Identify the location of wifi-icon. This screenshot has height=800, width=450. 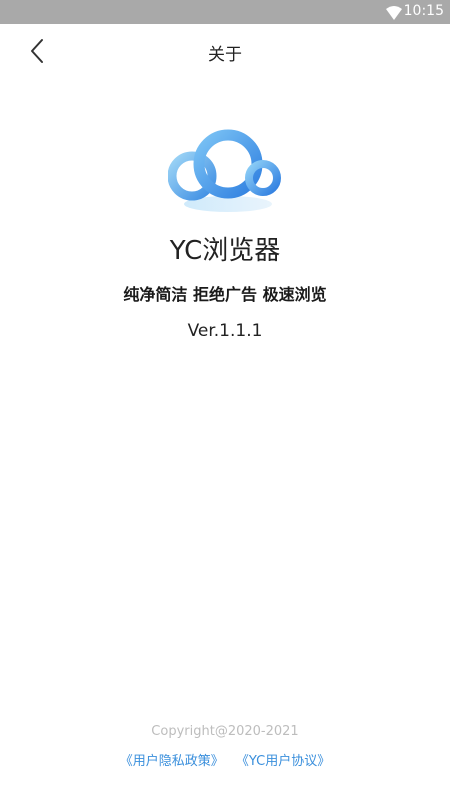
(394, 12).